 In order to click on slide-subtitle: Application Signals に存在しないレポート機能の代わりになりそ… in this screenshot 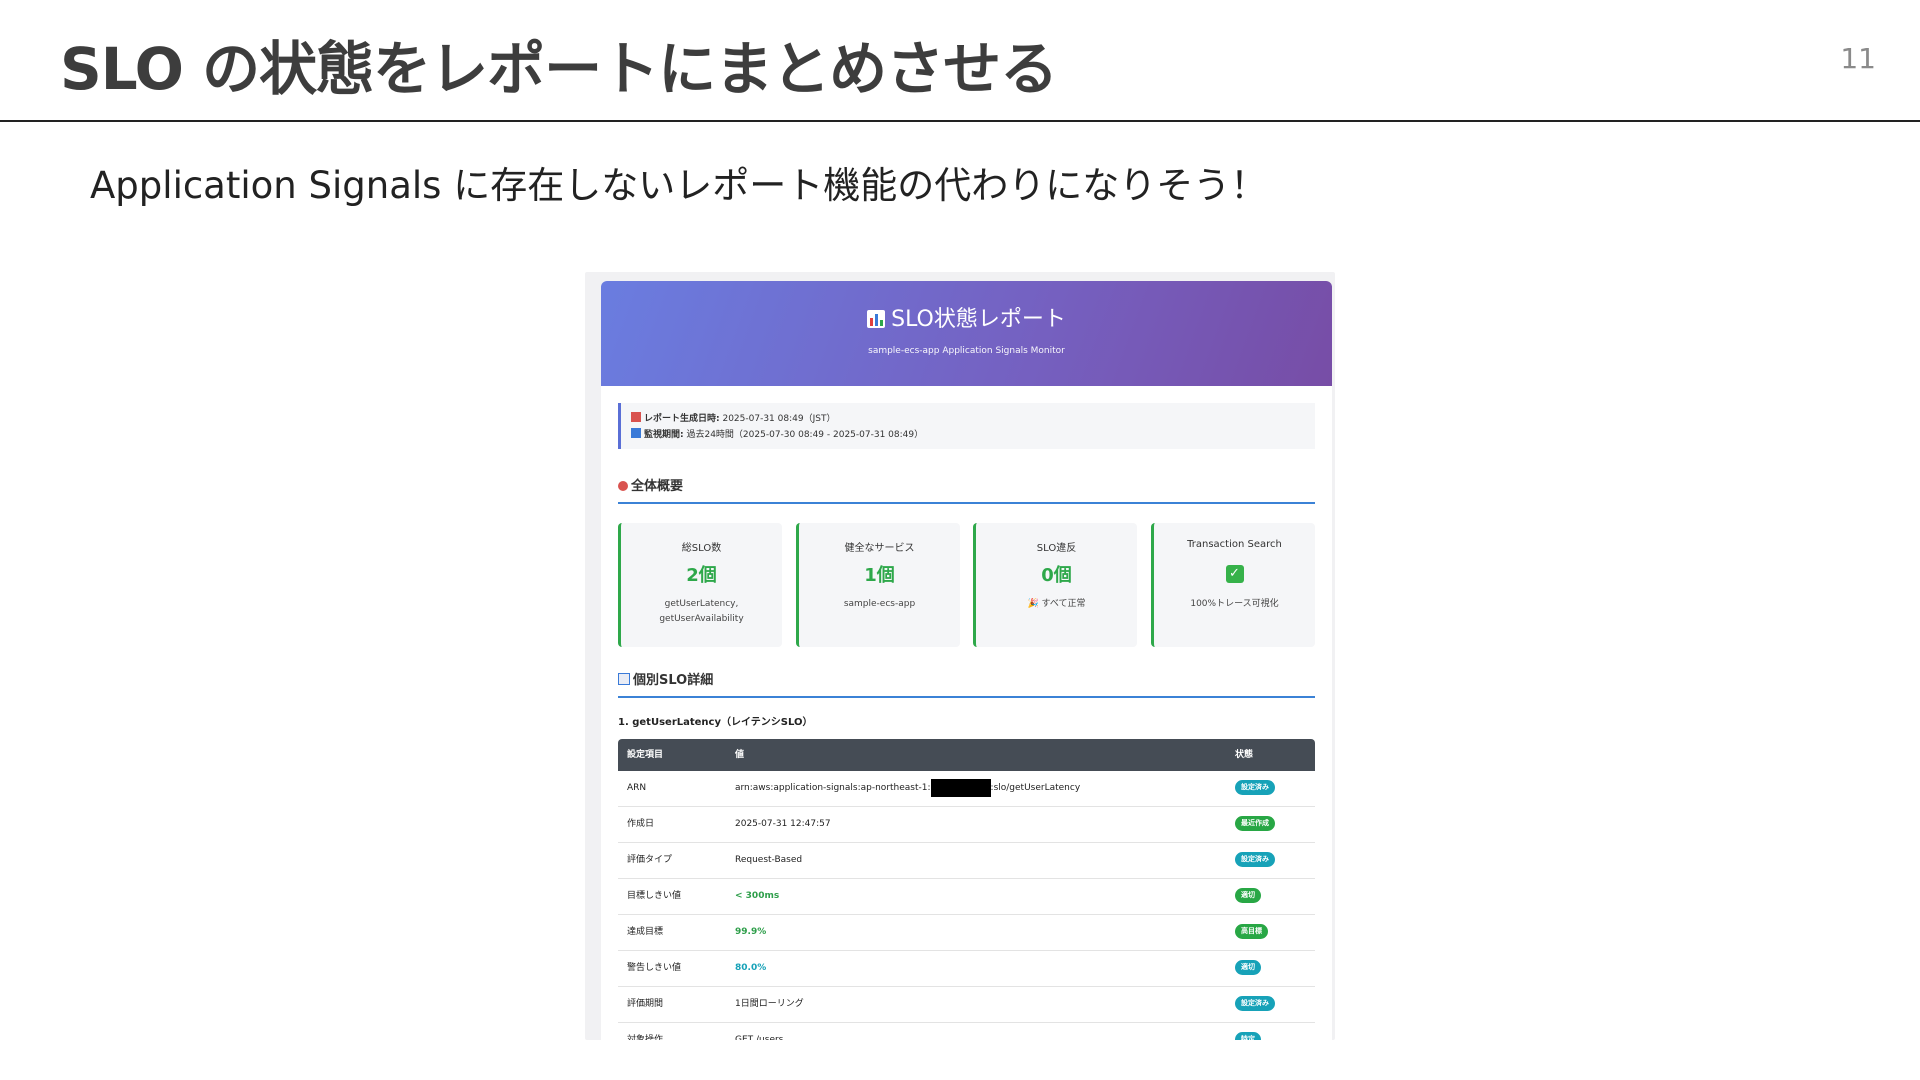, I will do `click(679, 185)`.